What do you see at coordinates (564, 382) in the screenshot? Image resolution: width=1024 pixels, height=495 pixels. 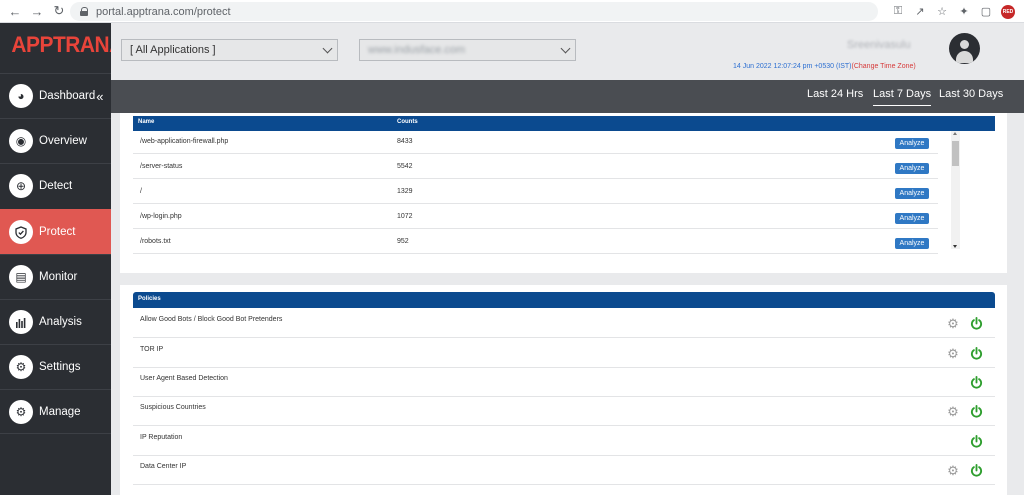 I see `policy-row: User Agent Based Detection` at bounding box center [564, 382].